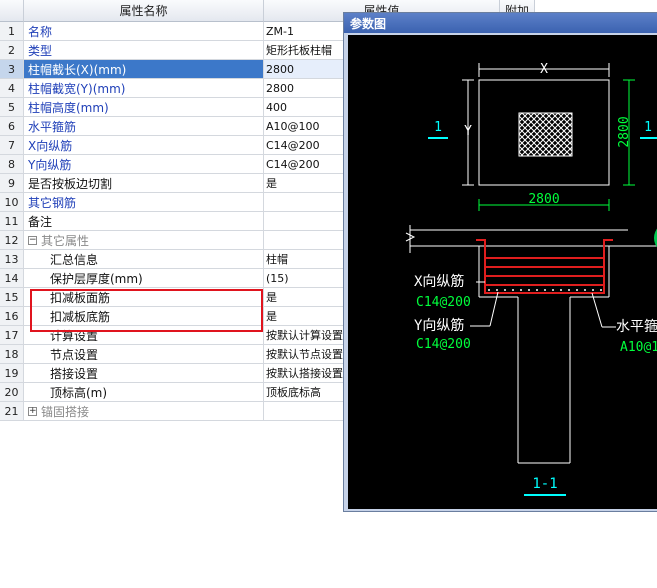 Image resolution: width=657 pixels, height=588 pixels. What do you see at coordinates (144, 259) in the screenshot?
I see `property-name: 汇总信息` at bounding box center [144, 259].